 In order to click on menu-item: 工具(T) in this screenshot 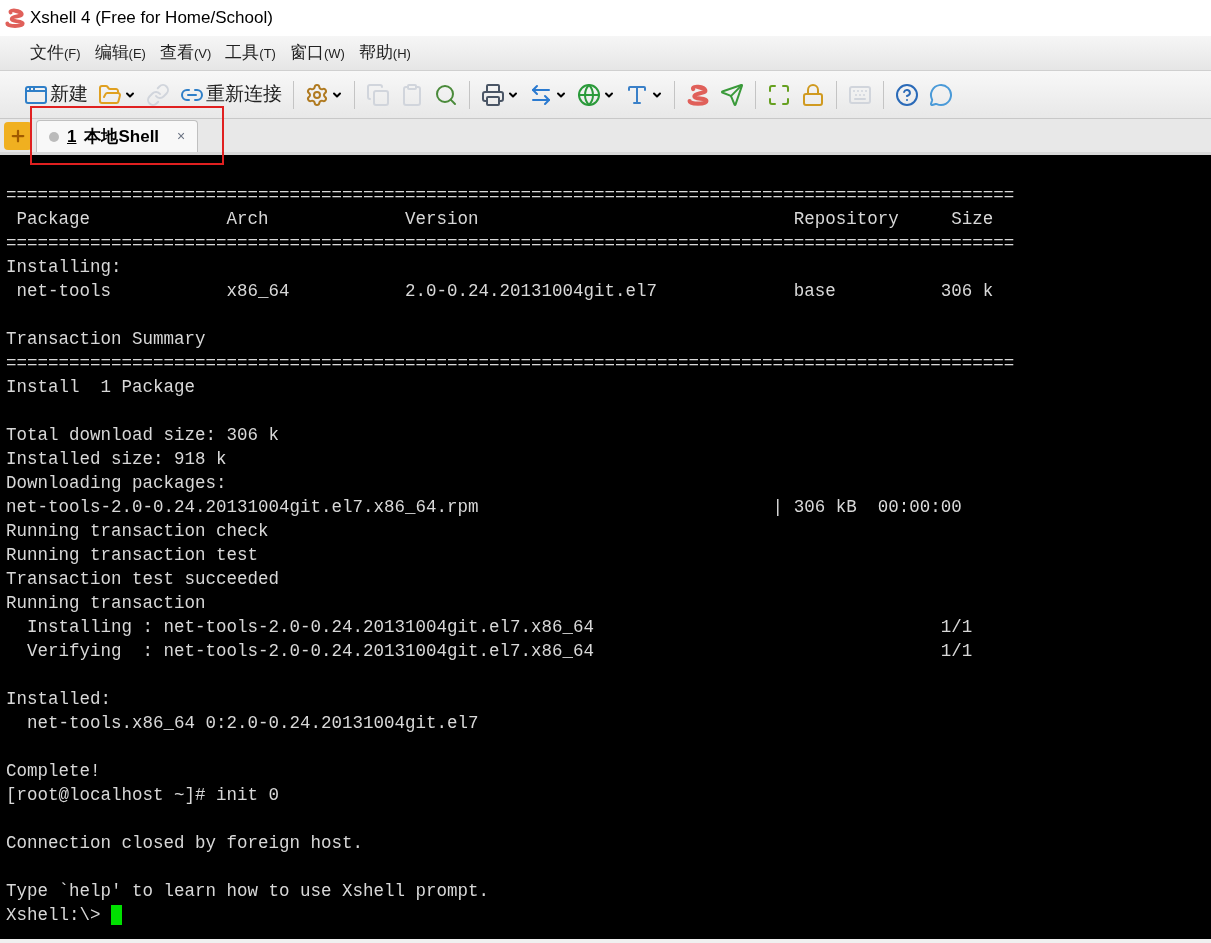, I will do `click(250, 53)`.